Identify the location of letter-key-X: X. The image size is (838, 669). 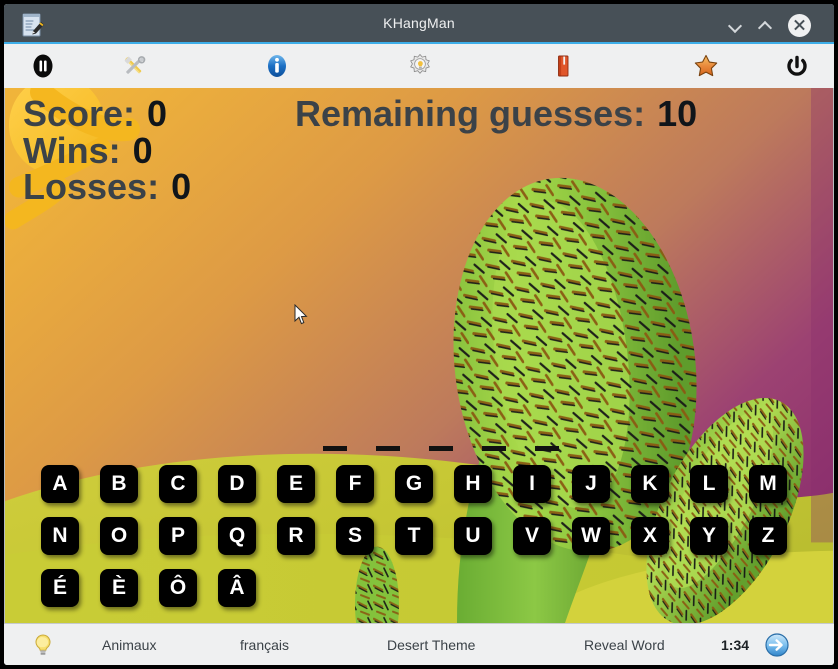
(650, 536).